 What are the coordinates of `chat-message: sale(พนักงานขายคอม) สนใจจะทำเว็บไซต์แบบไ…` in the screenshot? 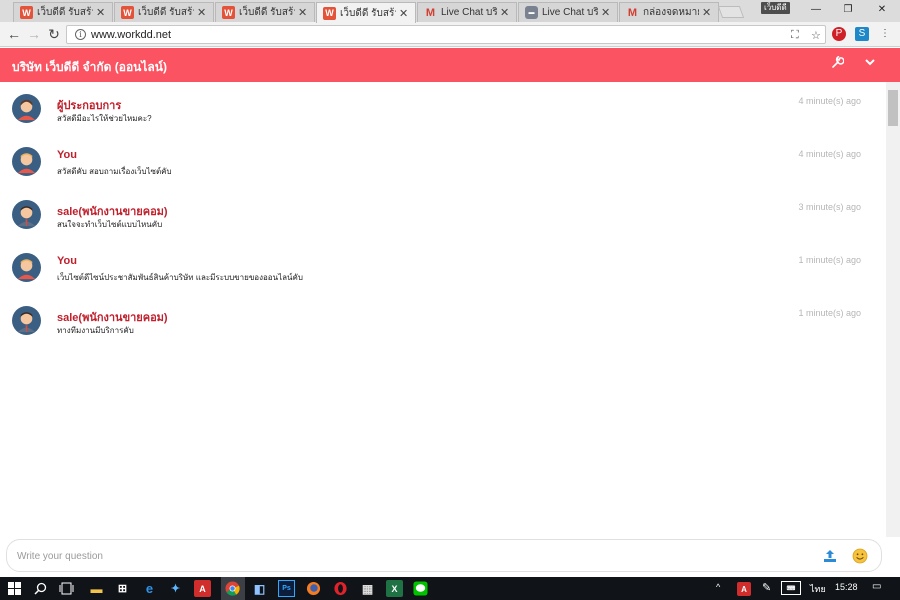 It's located at (443, 224).